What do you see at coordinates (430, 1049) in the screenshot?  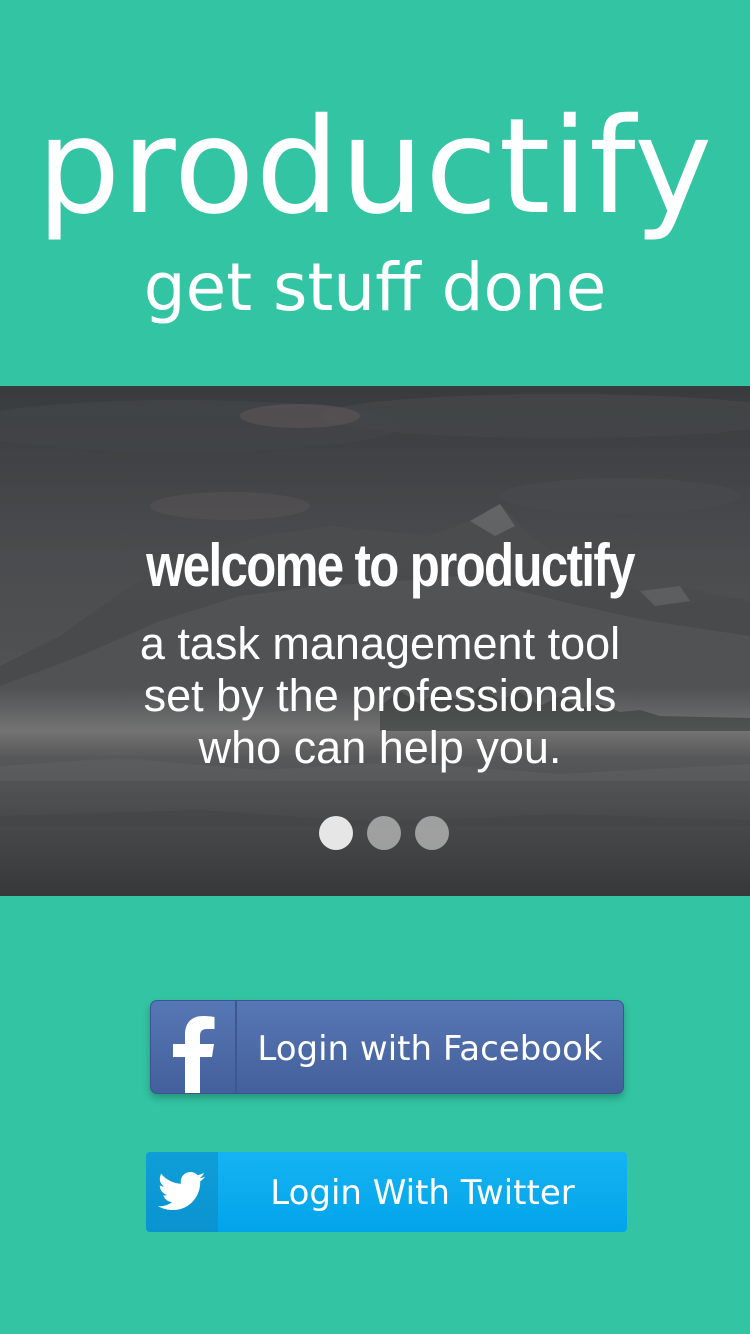 I see `facebook-button-label: Login with Facebook` at bounding box center [430, 1049].